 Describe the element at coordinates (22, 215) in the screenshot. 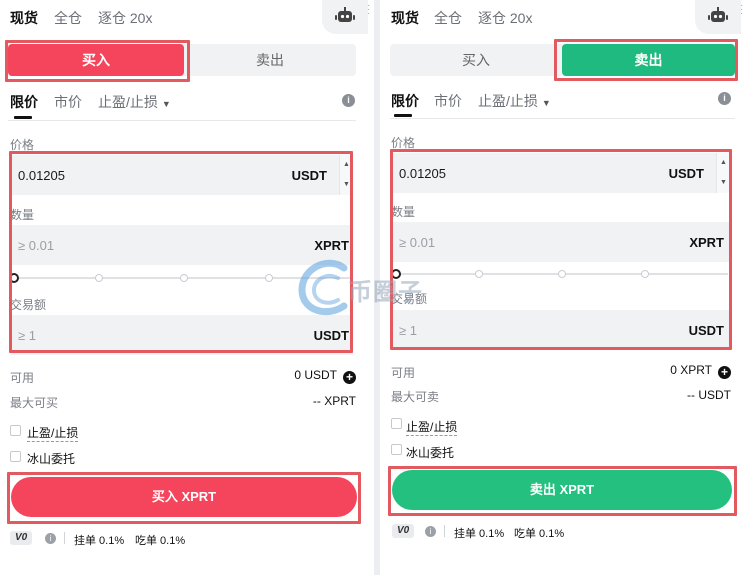

I see `quantity-label: 数量` at that location.